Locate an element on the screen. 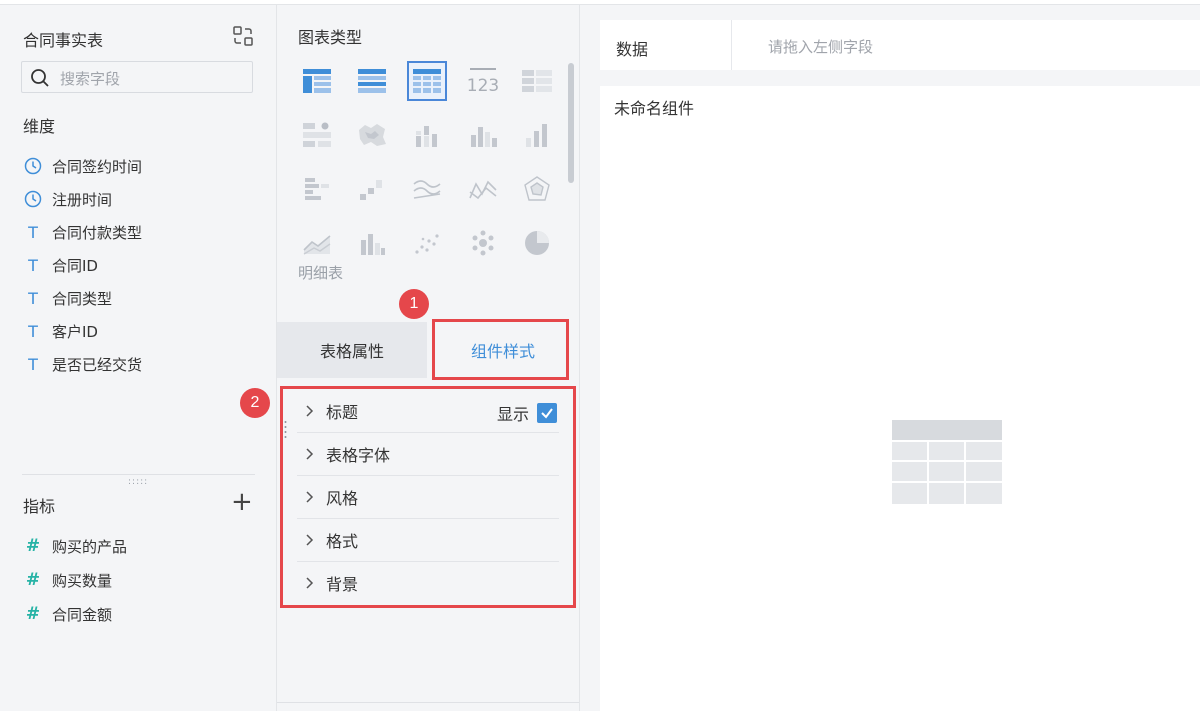 The height and width of the screenshot is (711, 1200). line-icon is located at coordinates (427, 189).